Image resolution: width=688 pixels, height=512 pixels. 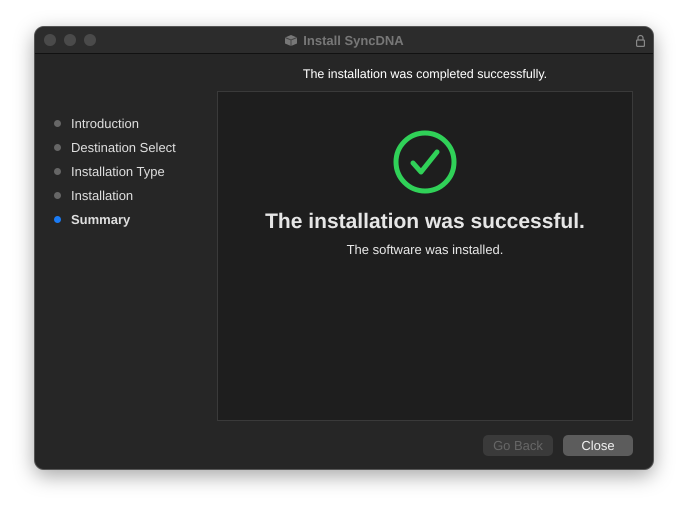 I want to click on step-label: Installation, so click(x=102, y=195).